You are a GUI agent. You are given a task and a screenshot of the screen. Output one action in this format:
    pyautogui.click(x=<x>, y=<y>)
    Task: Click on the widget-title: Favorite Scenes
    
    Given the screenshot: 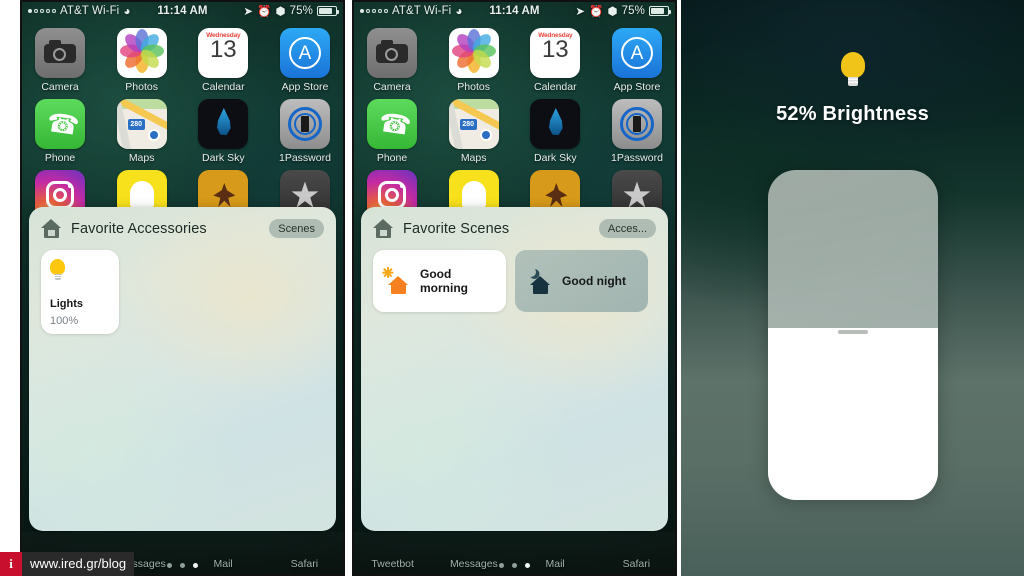 What is the action you would take?
    pyautogui.click(x=456, y=228)
    